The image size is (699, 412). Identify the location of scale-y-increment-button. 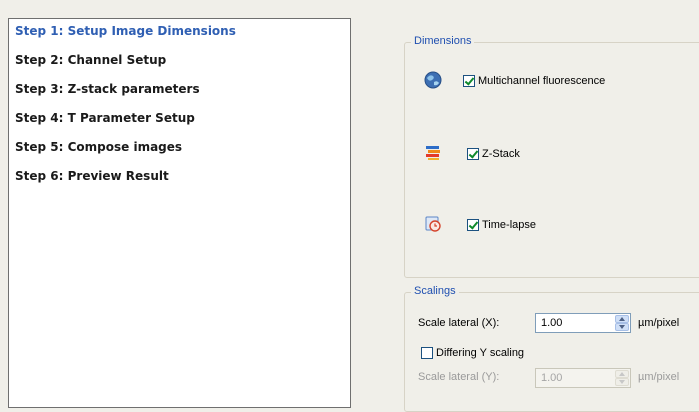
(622, 374).